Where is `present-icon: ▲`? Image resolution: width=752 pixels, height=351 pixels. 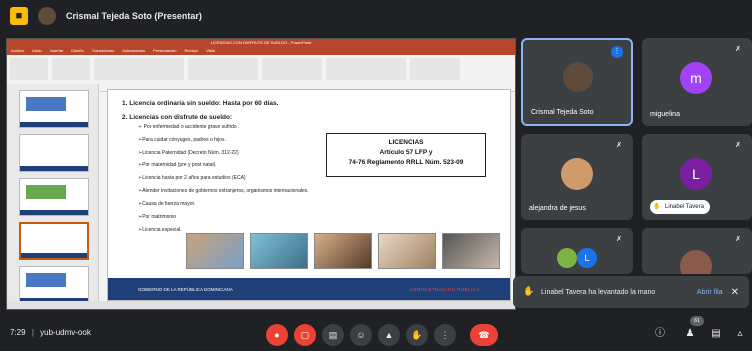 present-icon: ▲ is located at coordinates (389, 335).